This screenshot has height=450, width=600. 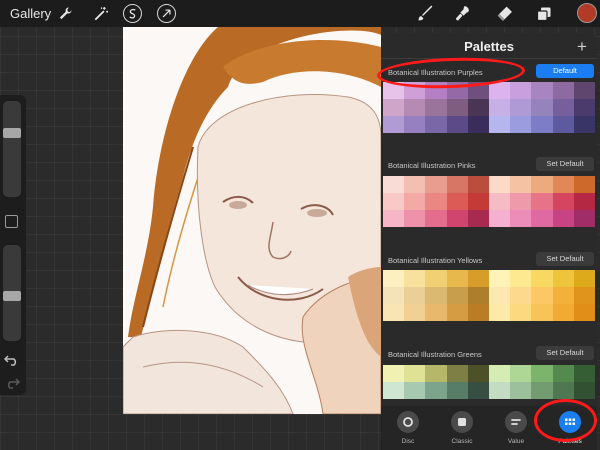 What do you see at coordinates (425, 13) in the screenshot?
I see `brush-icon` at bounding box center [425, 13].